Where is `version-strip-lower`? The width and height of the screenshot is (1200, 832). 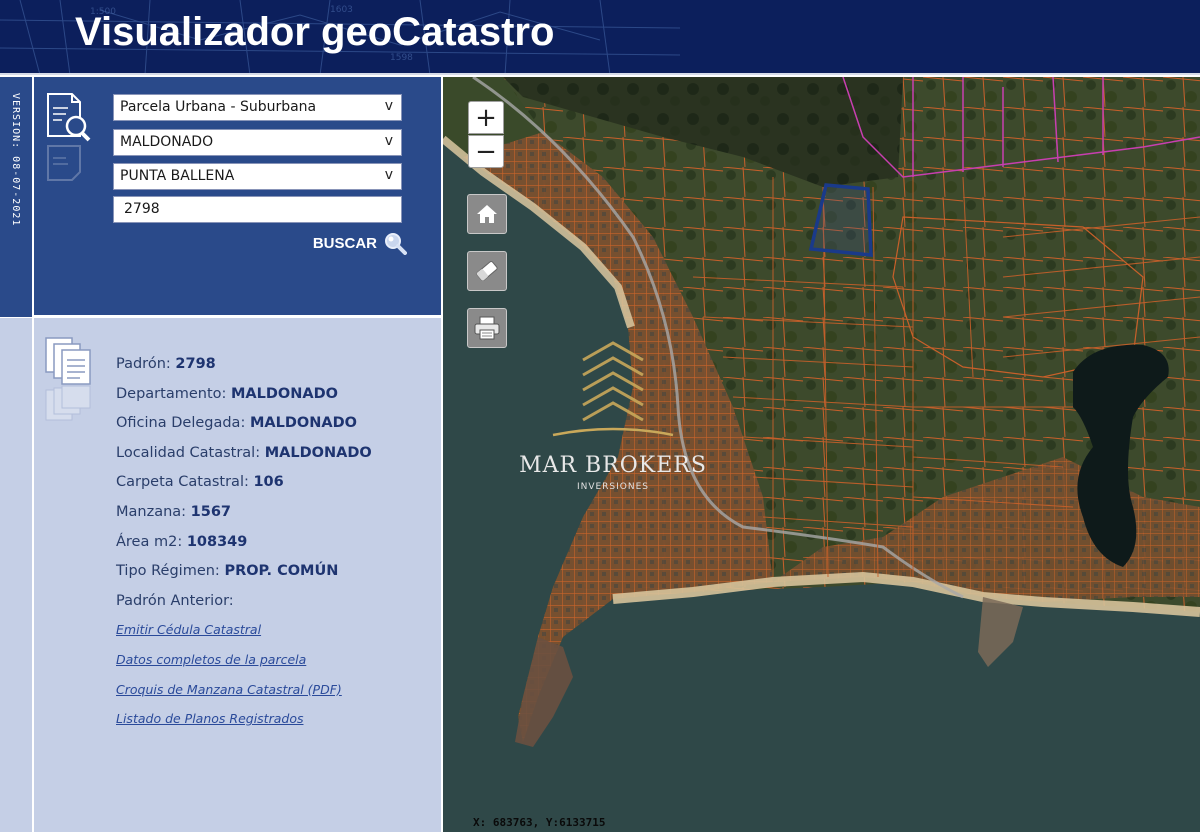
version-strip-lower is located at coordinates (17, 575).